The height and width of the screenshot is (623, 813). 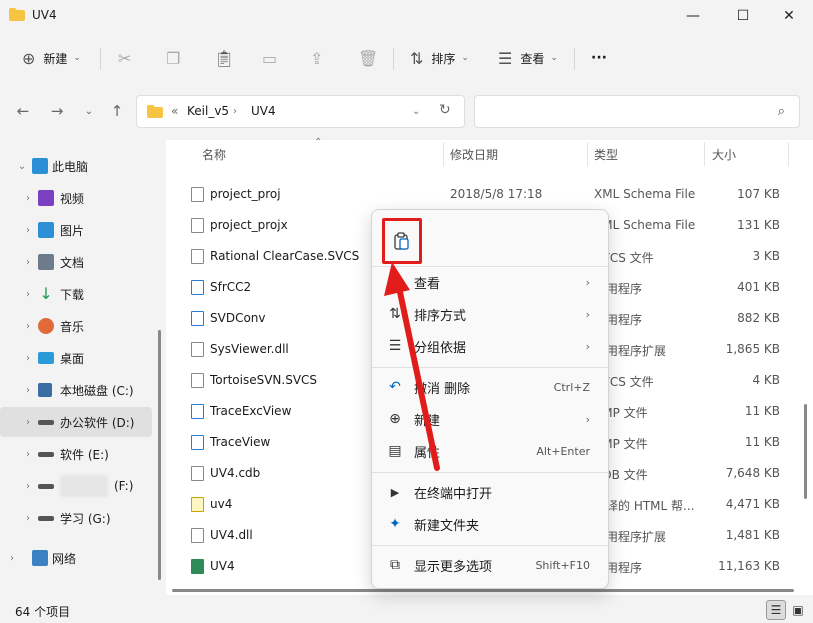 What do you see at coordinates (752, 349) in the screenshot?
I see `file-size: 1,865 KB` at bounding box center [752, 349].